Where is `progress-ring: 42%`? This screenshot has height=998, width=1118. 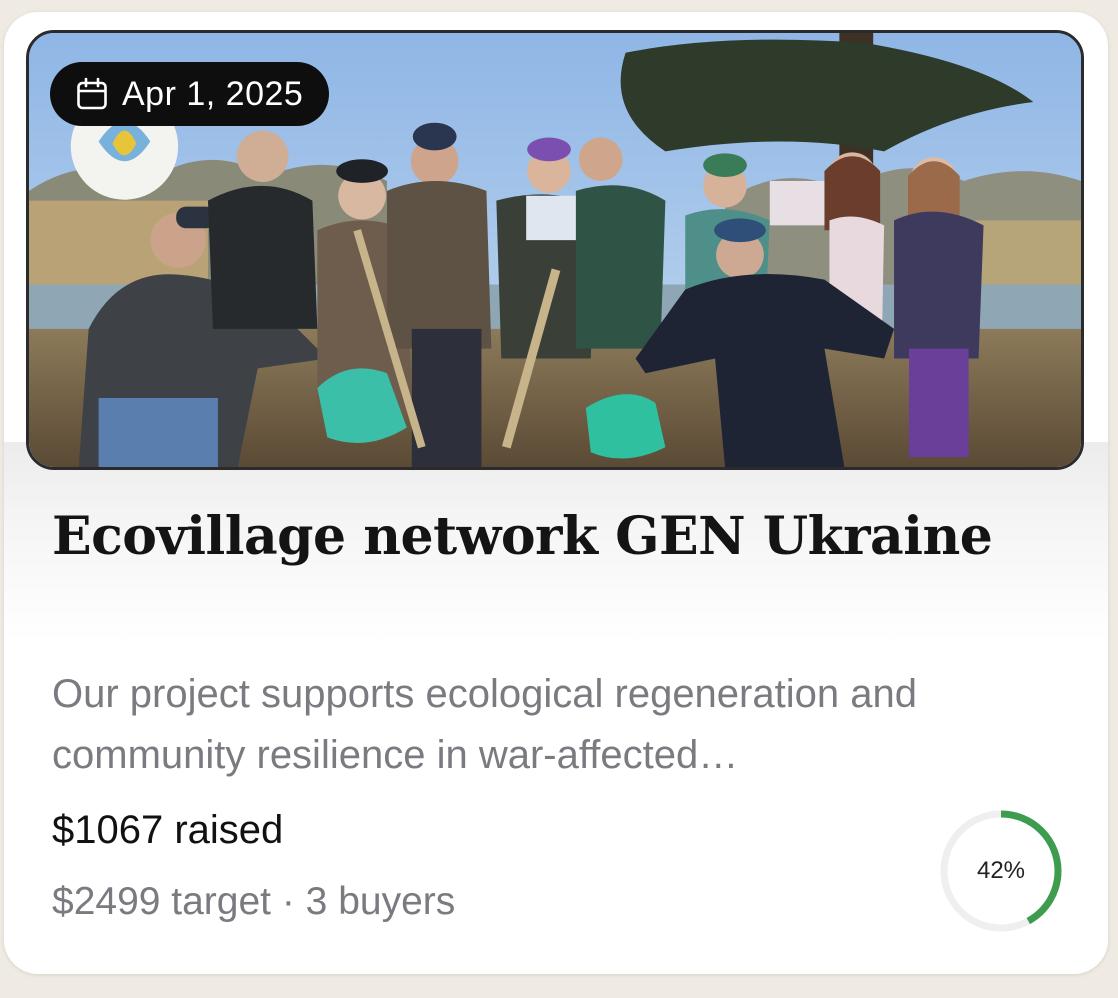 progress-ring: 42% is located at coordinates (1001, 871).